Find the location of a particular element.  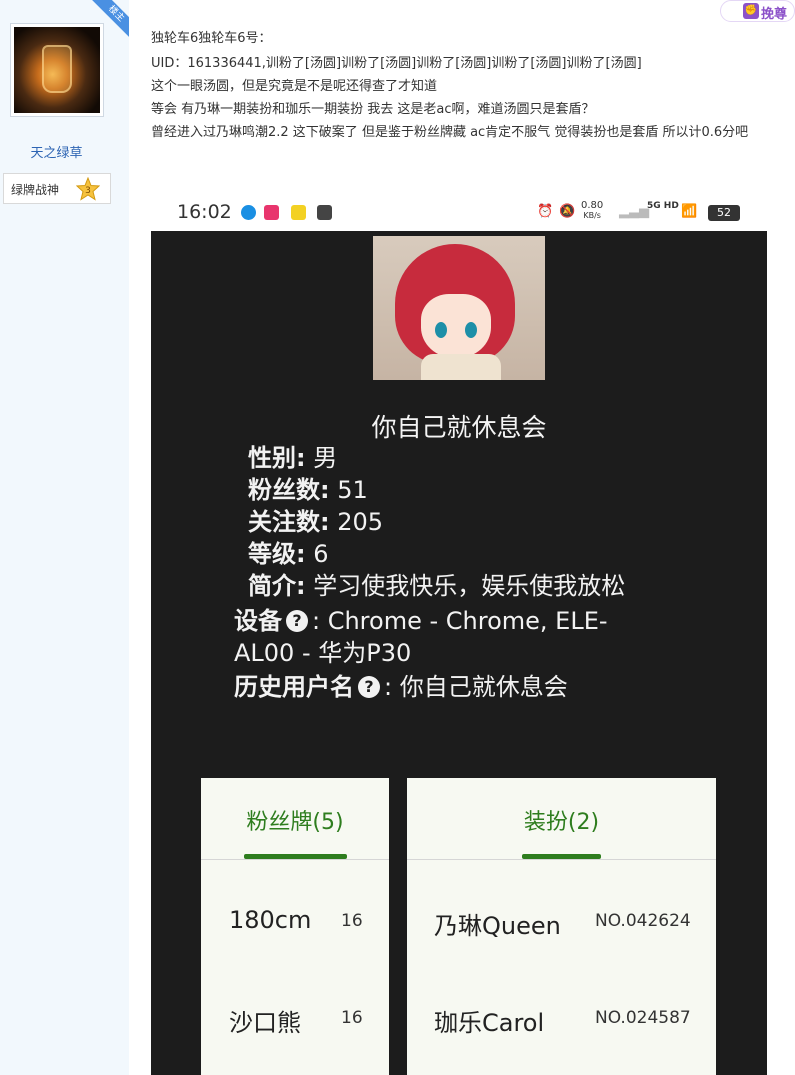

bio-value: 学习使我快乐，娱乐使我放松 is located at coordinates (469, 586).